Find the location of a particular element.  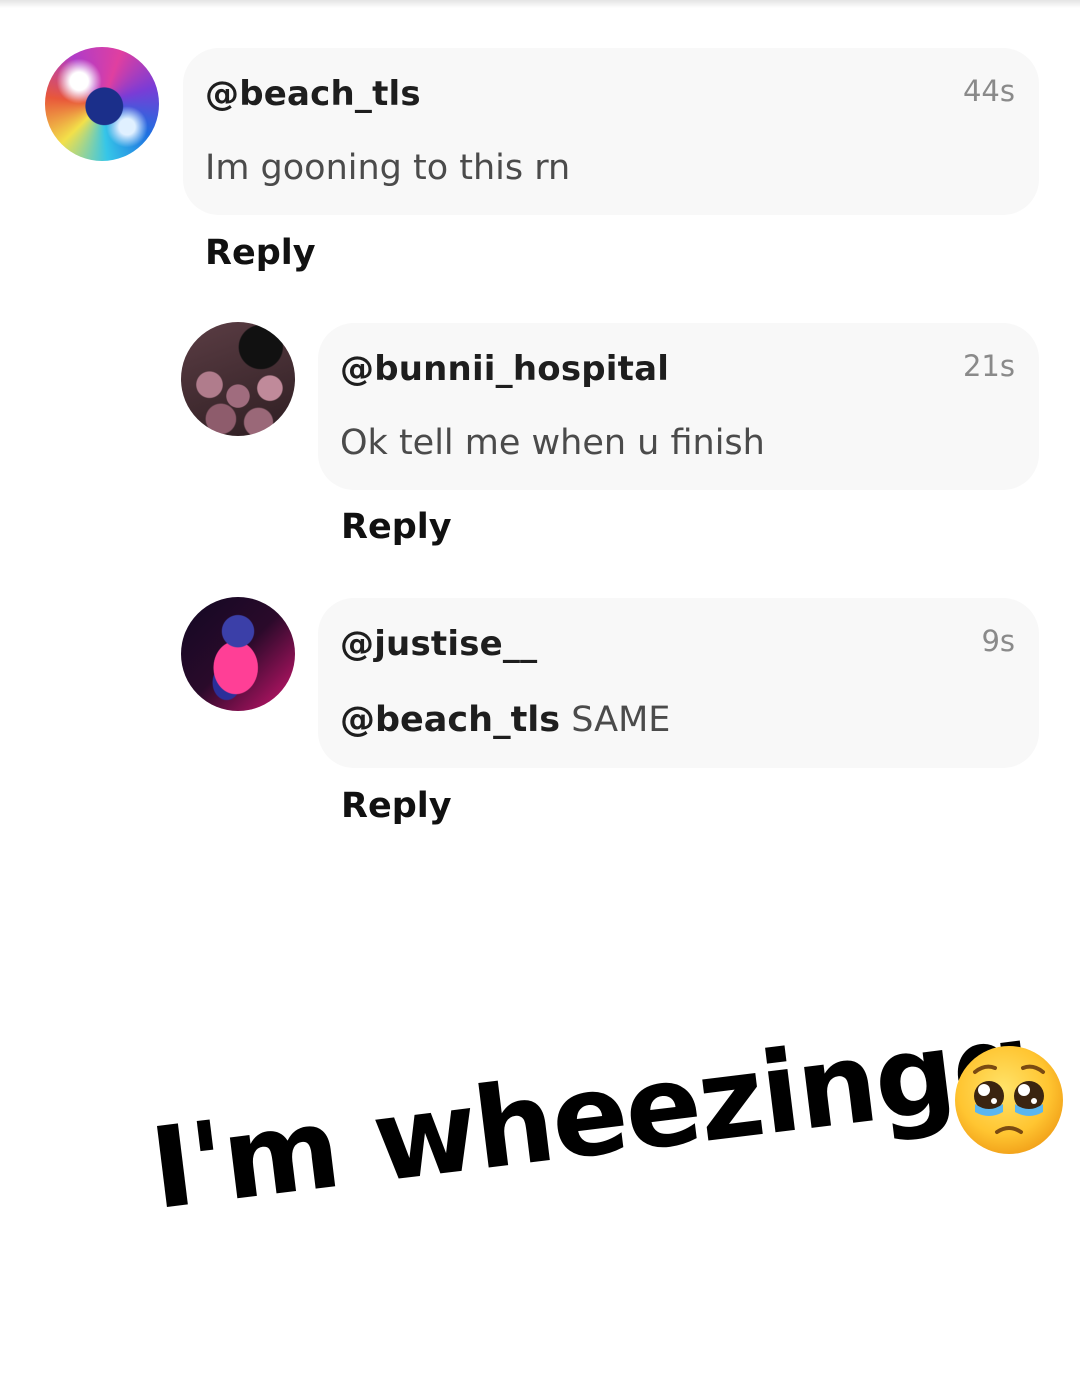

mention-link: @beach_tls is located at coordinates (450, 720).